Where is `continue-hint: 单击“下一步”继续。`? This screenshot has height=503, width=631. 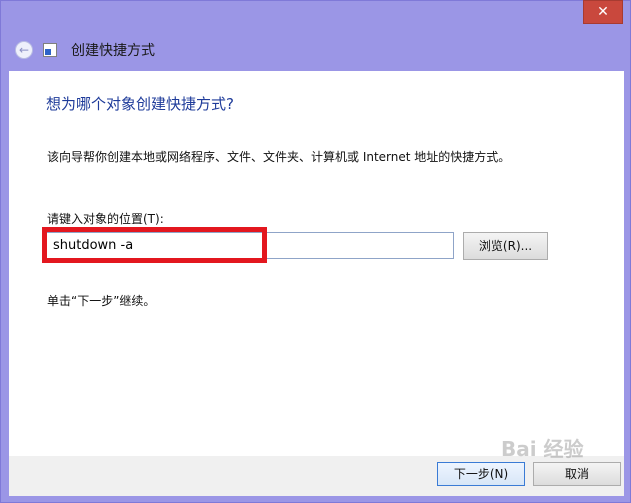 continue-hint: 单击“下一步”继续。 is located at coordinates (101, 301).